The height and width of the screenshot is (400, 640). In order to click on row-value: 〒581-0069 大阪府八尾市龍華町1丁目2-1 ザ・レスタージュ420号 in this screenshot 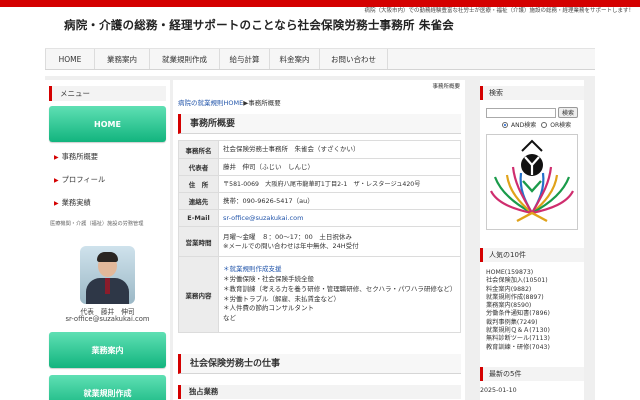, I will do `click(339, 184)`.